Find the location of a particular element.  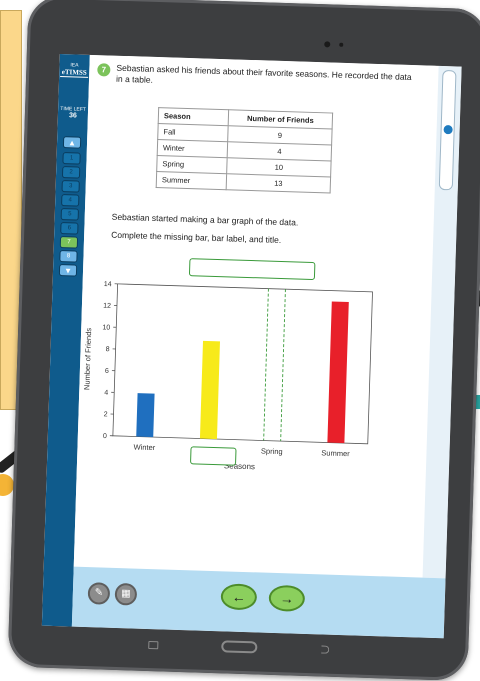

next-button: → is located at coordinates (286, 598).